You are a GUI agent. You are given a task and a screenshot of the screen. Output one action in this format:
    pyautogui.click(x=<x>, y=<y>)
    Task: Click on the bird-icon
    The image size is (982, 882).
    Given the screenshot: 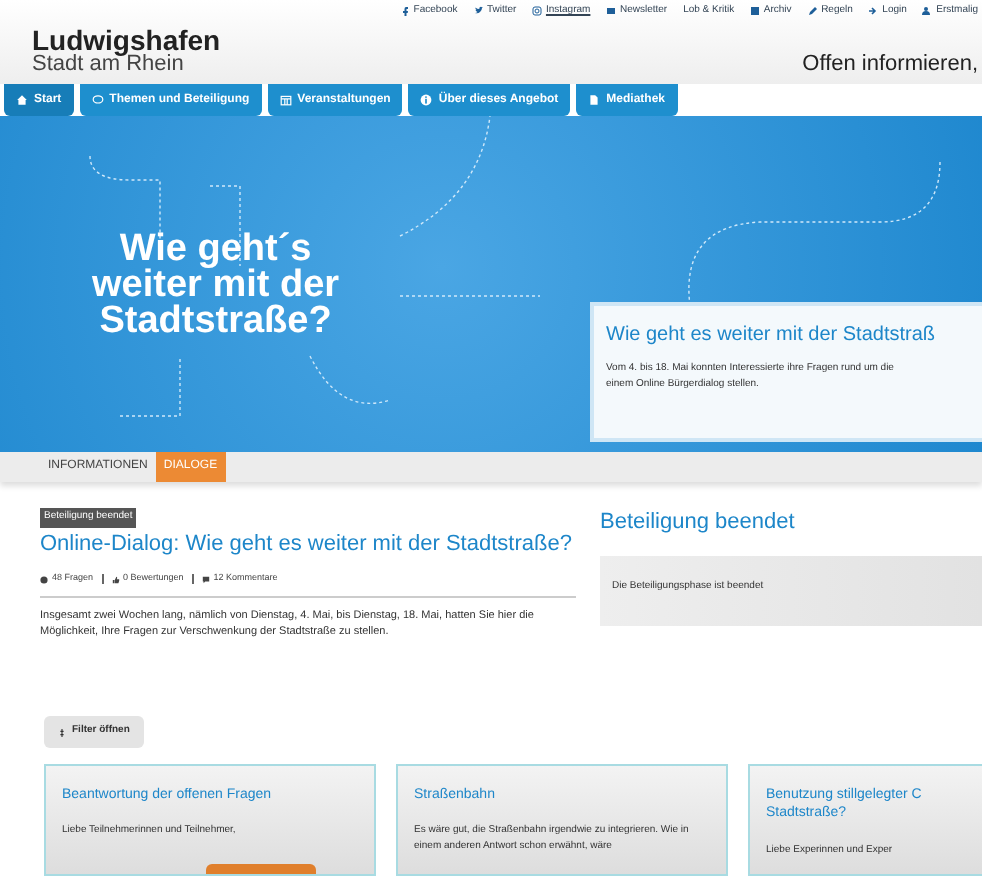 What is the action you would take?
    pyautogui.click(x=478, y=11)
    